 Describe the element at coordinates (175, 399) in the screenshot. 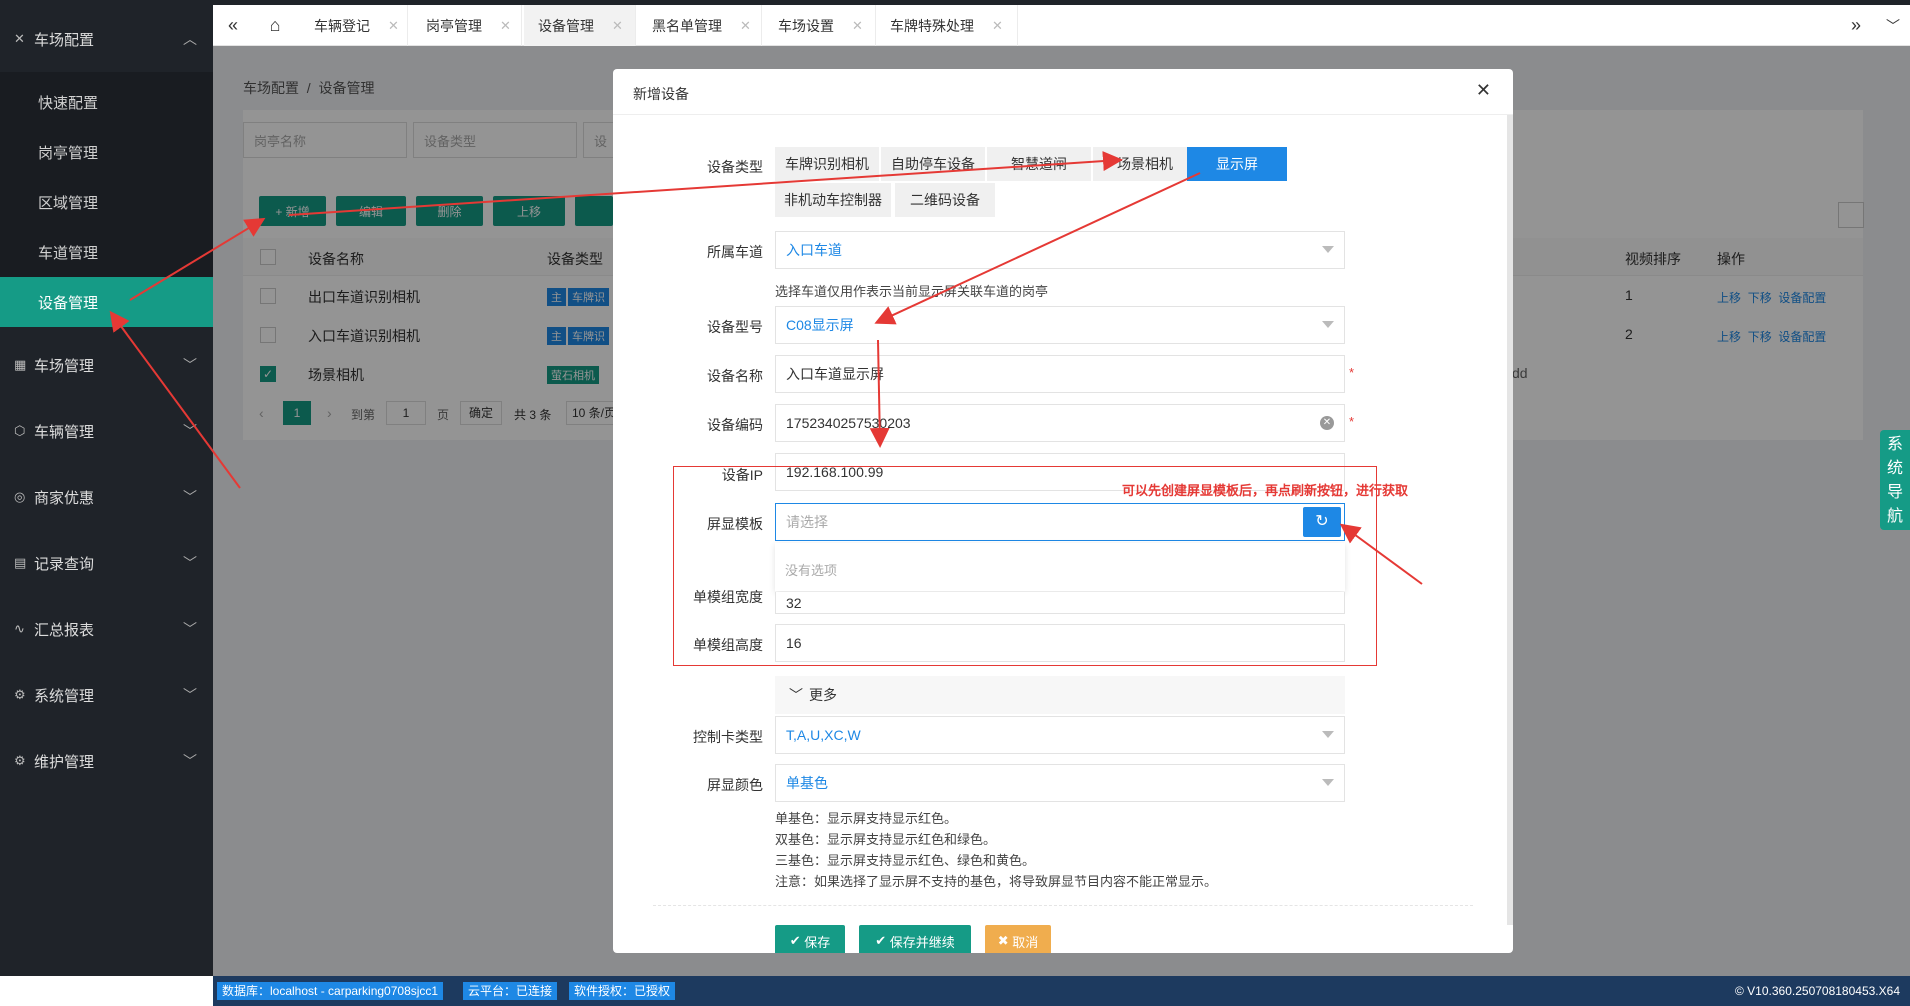

I see `arrow-to-device-menu` at that location.